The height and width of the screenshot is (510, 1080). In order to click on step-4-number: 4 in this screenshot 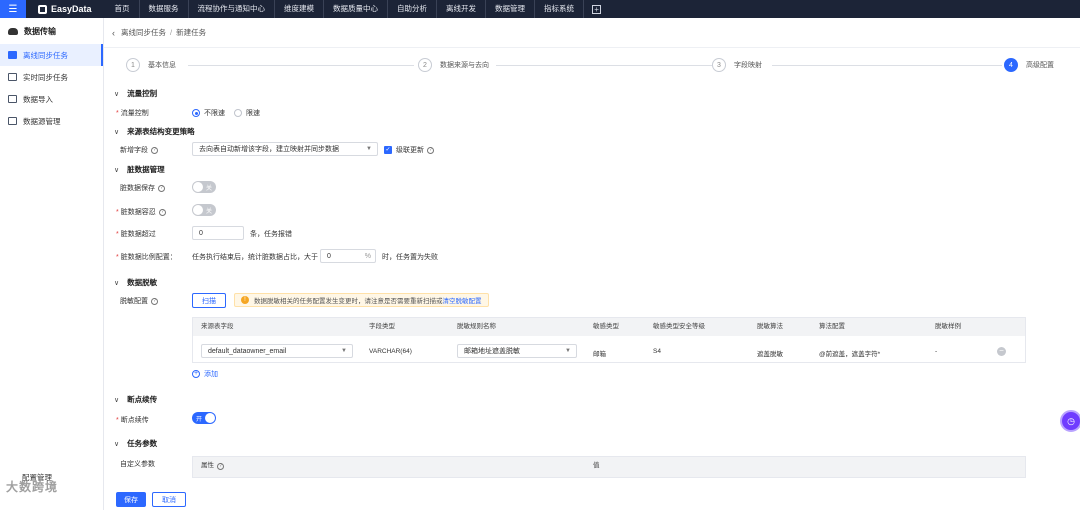, I will do `click(1011, 65)`.